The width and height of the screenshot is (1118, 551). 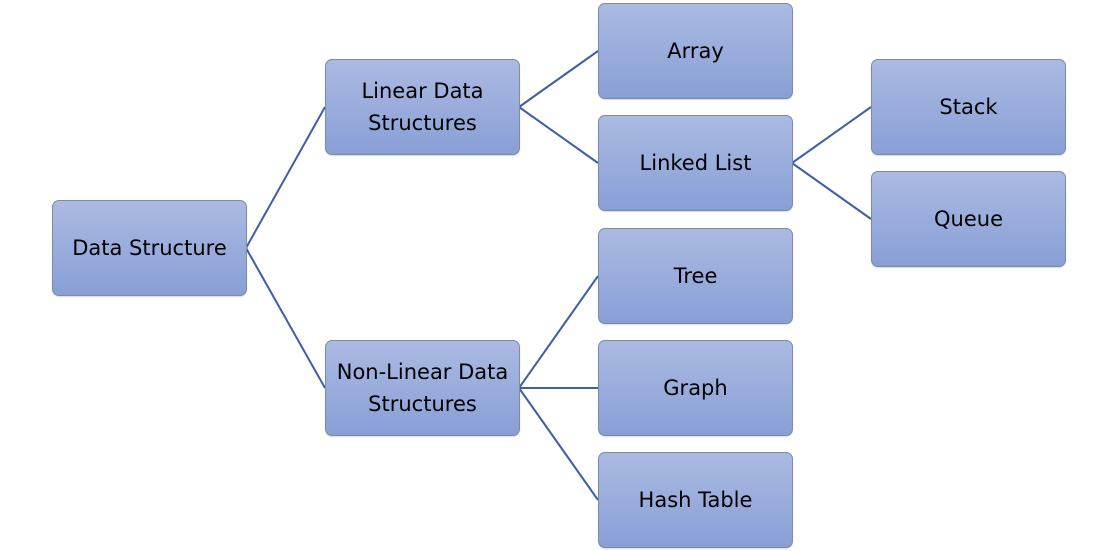 What do you see at coordinates (831, 135) in the screenshot?
I see `edge-linkedlist-stack` at bounding box center [831, 135].